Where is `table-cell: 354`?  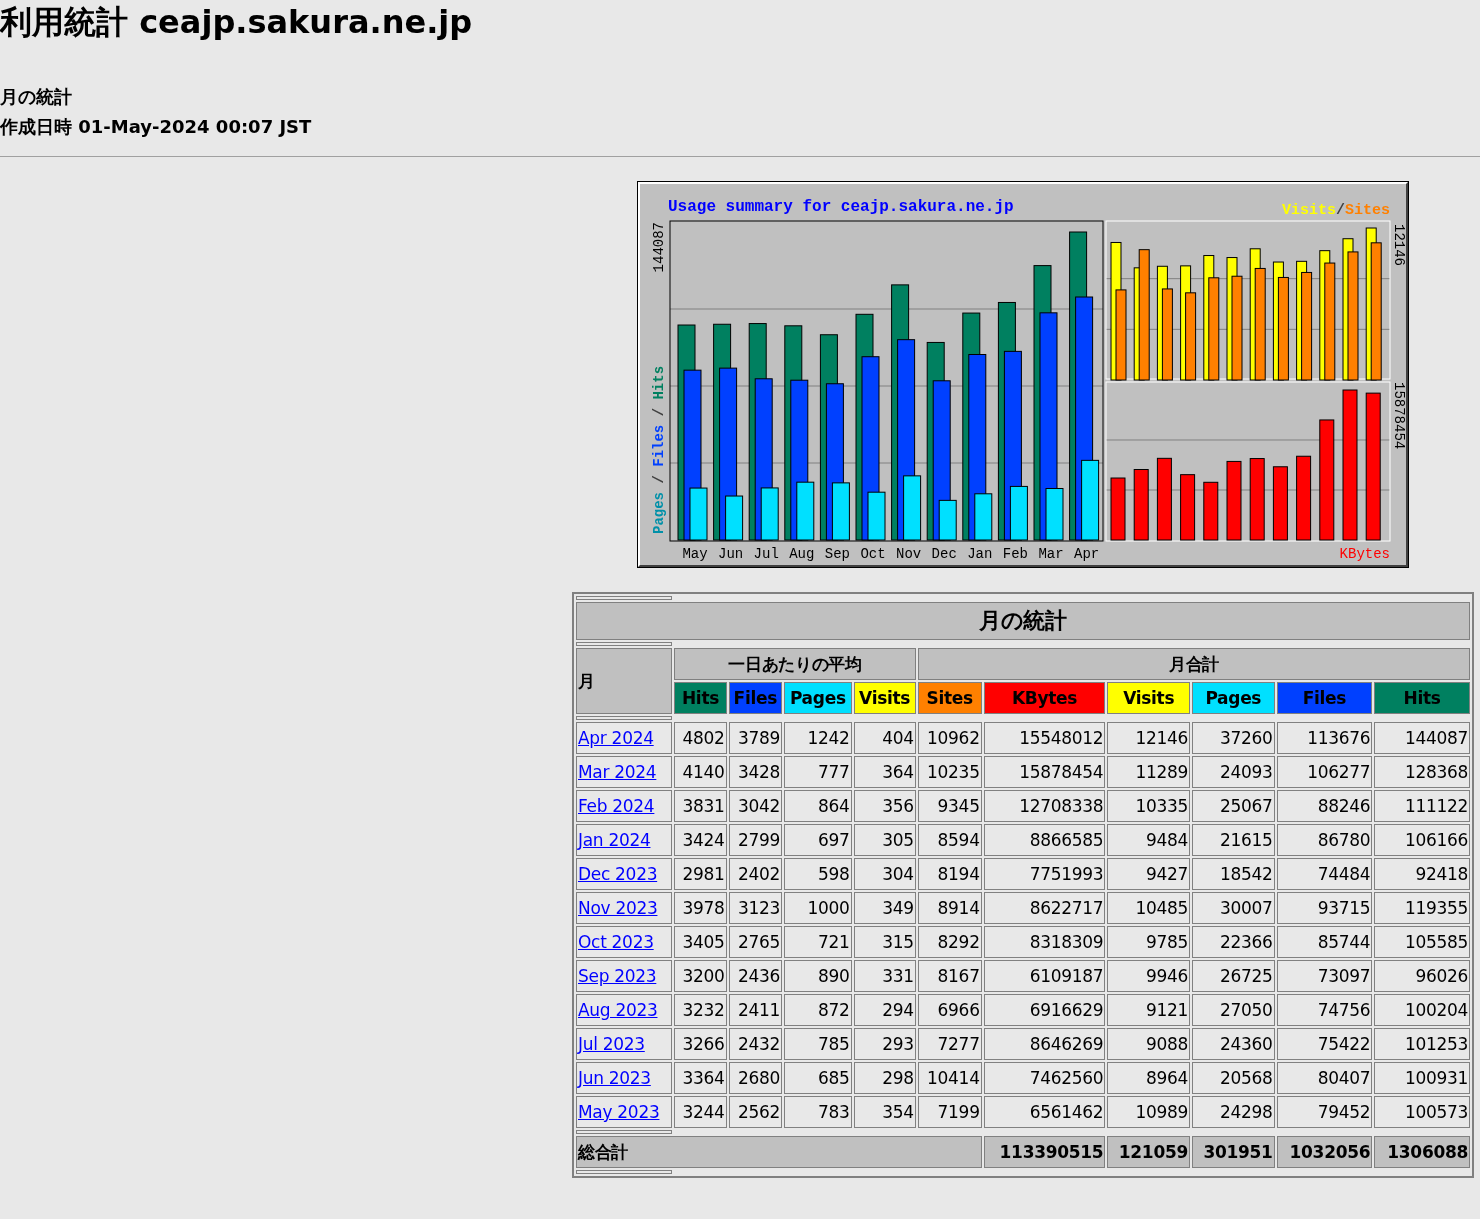 table-cell: 354 is located at coordinates (884, 1112).